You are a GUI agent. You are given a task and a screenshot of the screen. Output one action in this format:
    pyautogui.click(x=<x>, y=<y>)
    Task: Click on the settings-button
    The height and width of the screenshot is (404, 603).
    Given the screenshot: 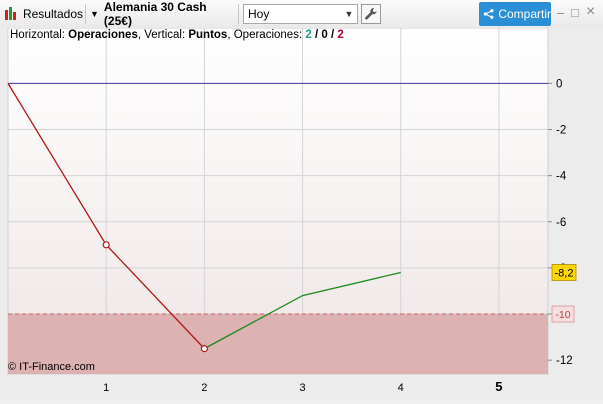 What is the action you would take?
    pyautogui.click(x=371, y=14)
    